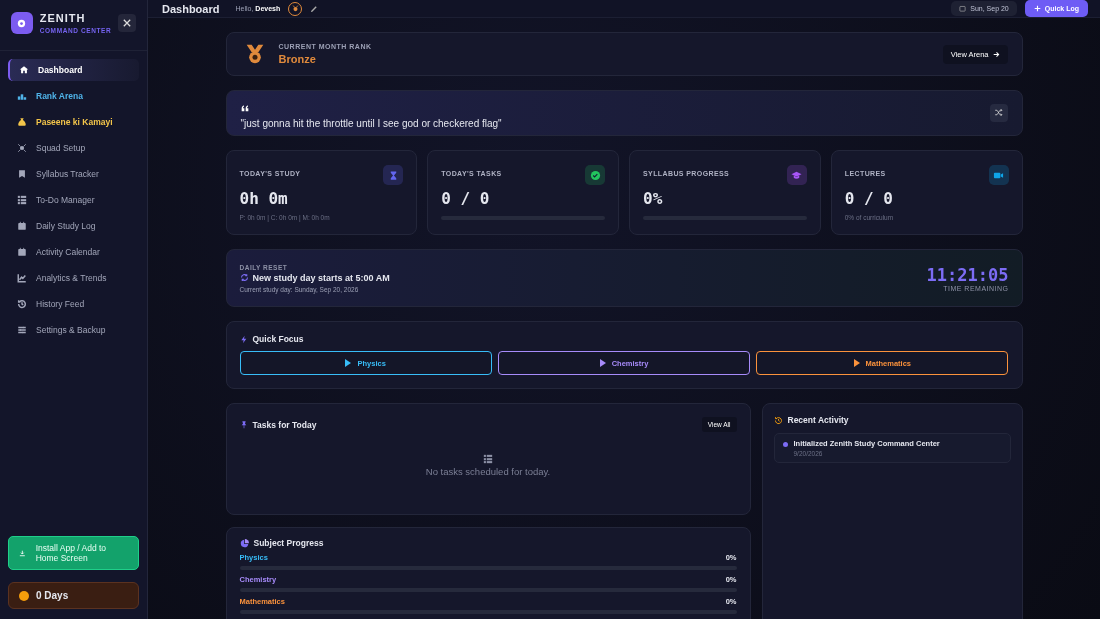 Image resolution: width=1100 pixels, height=619 pixels. Describe the element at coordinates (73, 330) in the screenshot. I see `nav-item: Settings & Backup` at that location.